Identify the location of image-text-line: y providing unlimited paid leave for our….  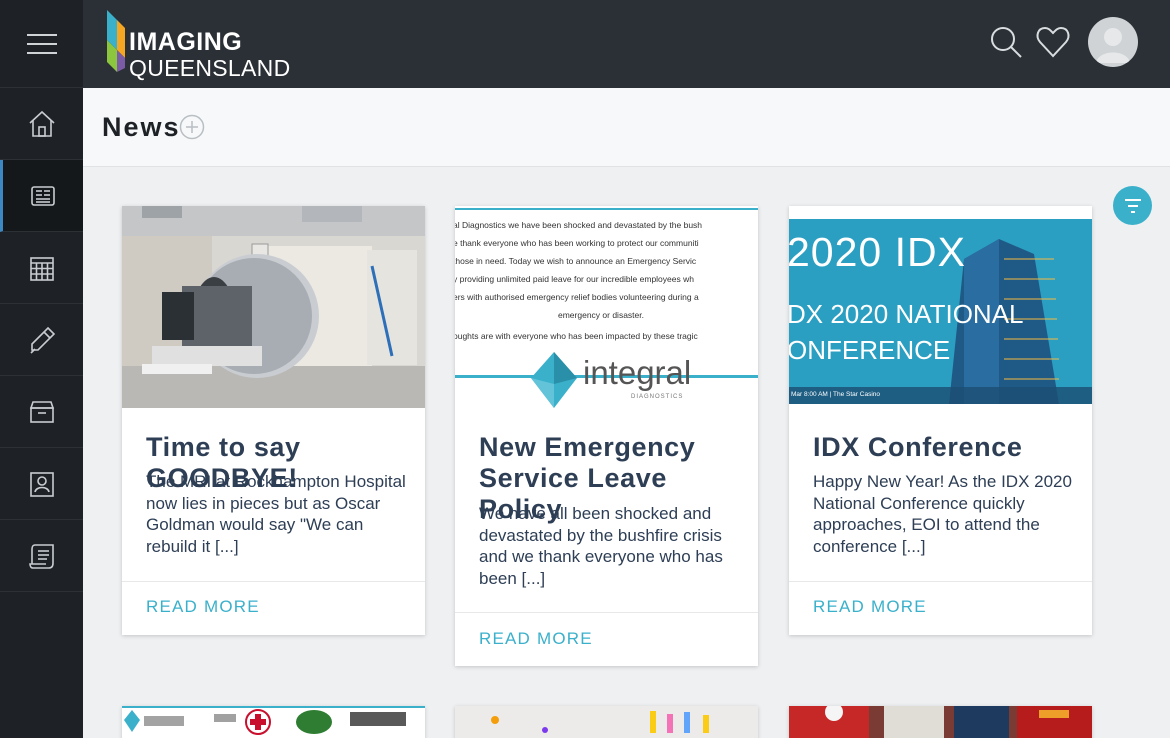
(574, 279).